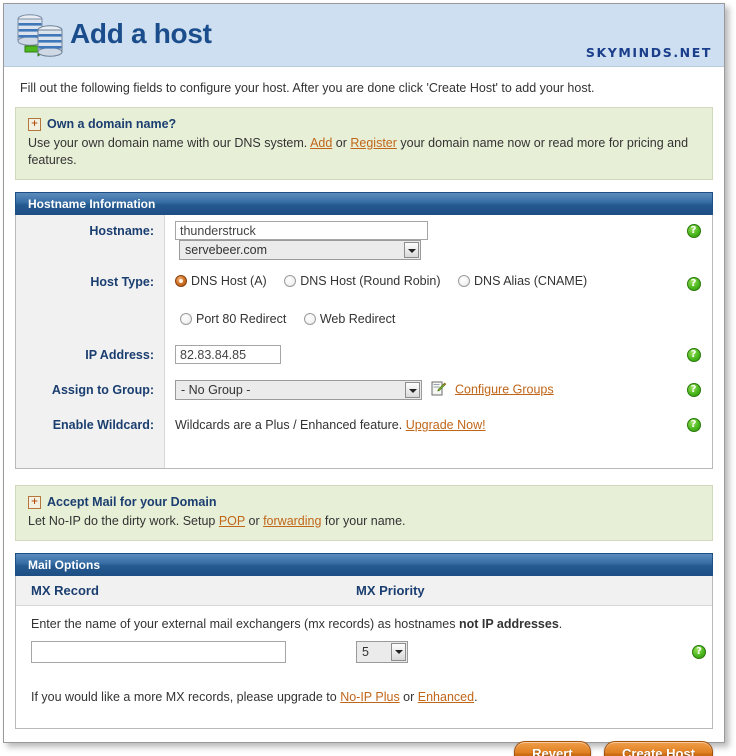  I want to click on accept-mail-body-part2: for your name., so click(363, 521).